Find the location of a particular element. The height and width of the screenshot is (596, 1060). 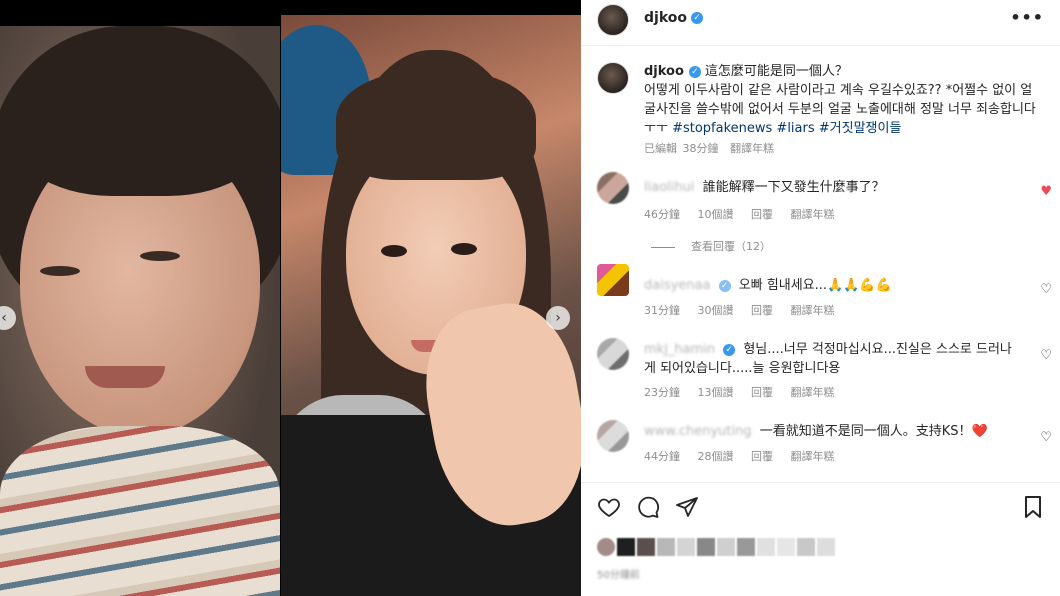

comment-time: 23分鐘 is located at coordinates (662, 392).